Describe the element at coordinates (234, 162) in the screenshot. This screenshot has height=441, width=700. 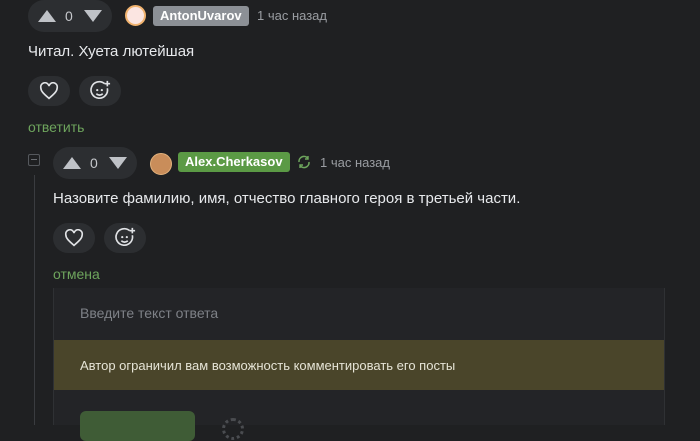
I see `username-badge: Alex.Cherkasov` at that location.